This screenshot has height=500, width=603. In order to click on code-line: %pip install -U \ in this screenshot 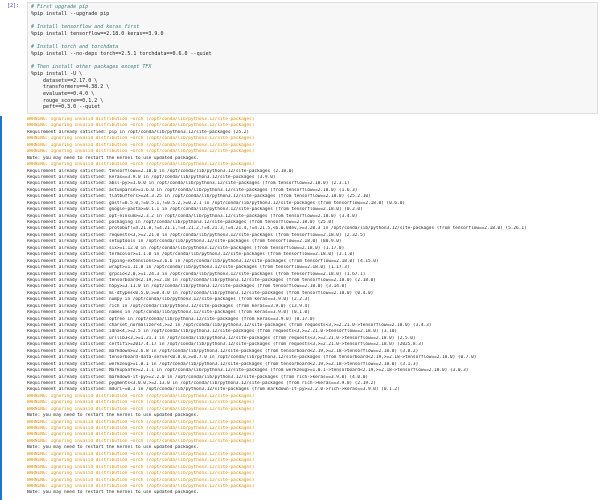, I will do `click(57, 73)`.